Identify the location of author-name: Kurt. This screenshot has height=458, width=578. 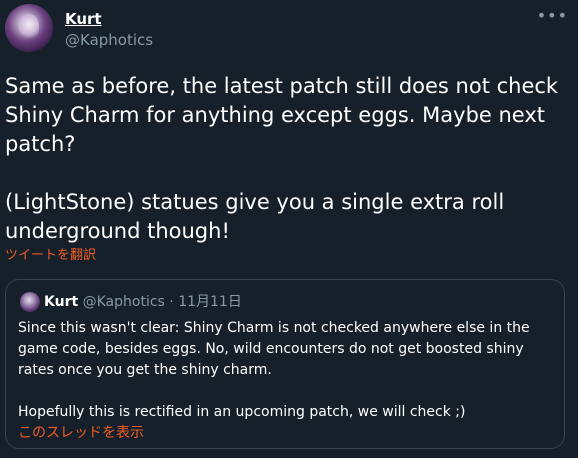
(83, 19).